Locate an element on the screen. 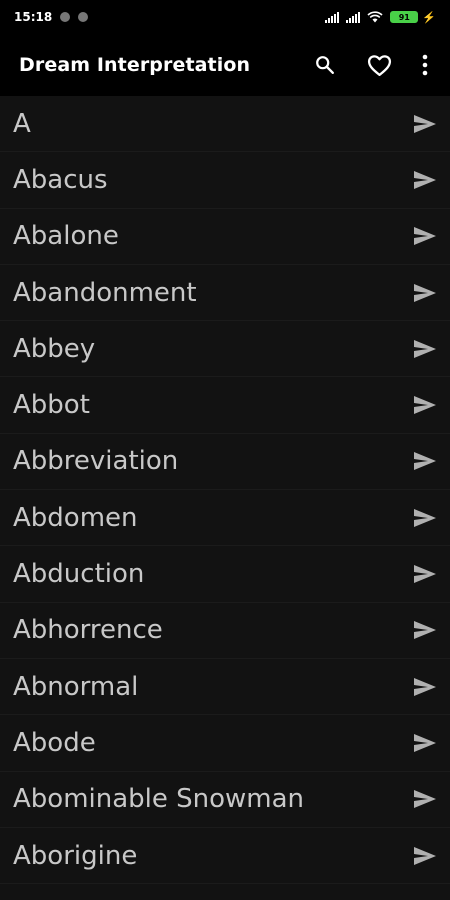 The image size is (450, 900). charging-icon: ⚡ is located at coordinates (429, 17).